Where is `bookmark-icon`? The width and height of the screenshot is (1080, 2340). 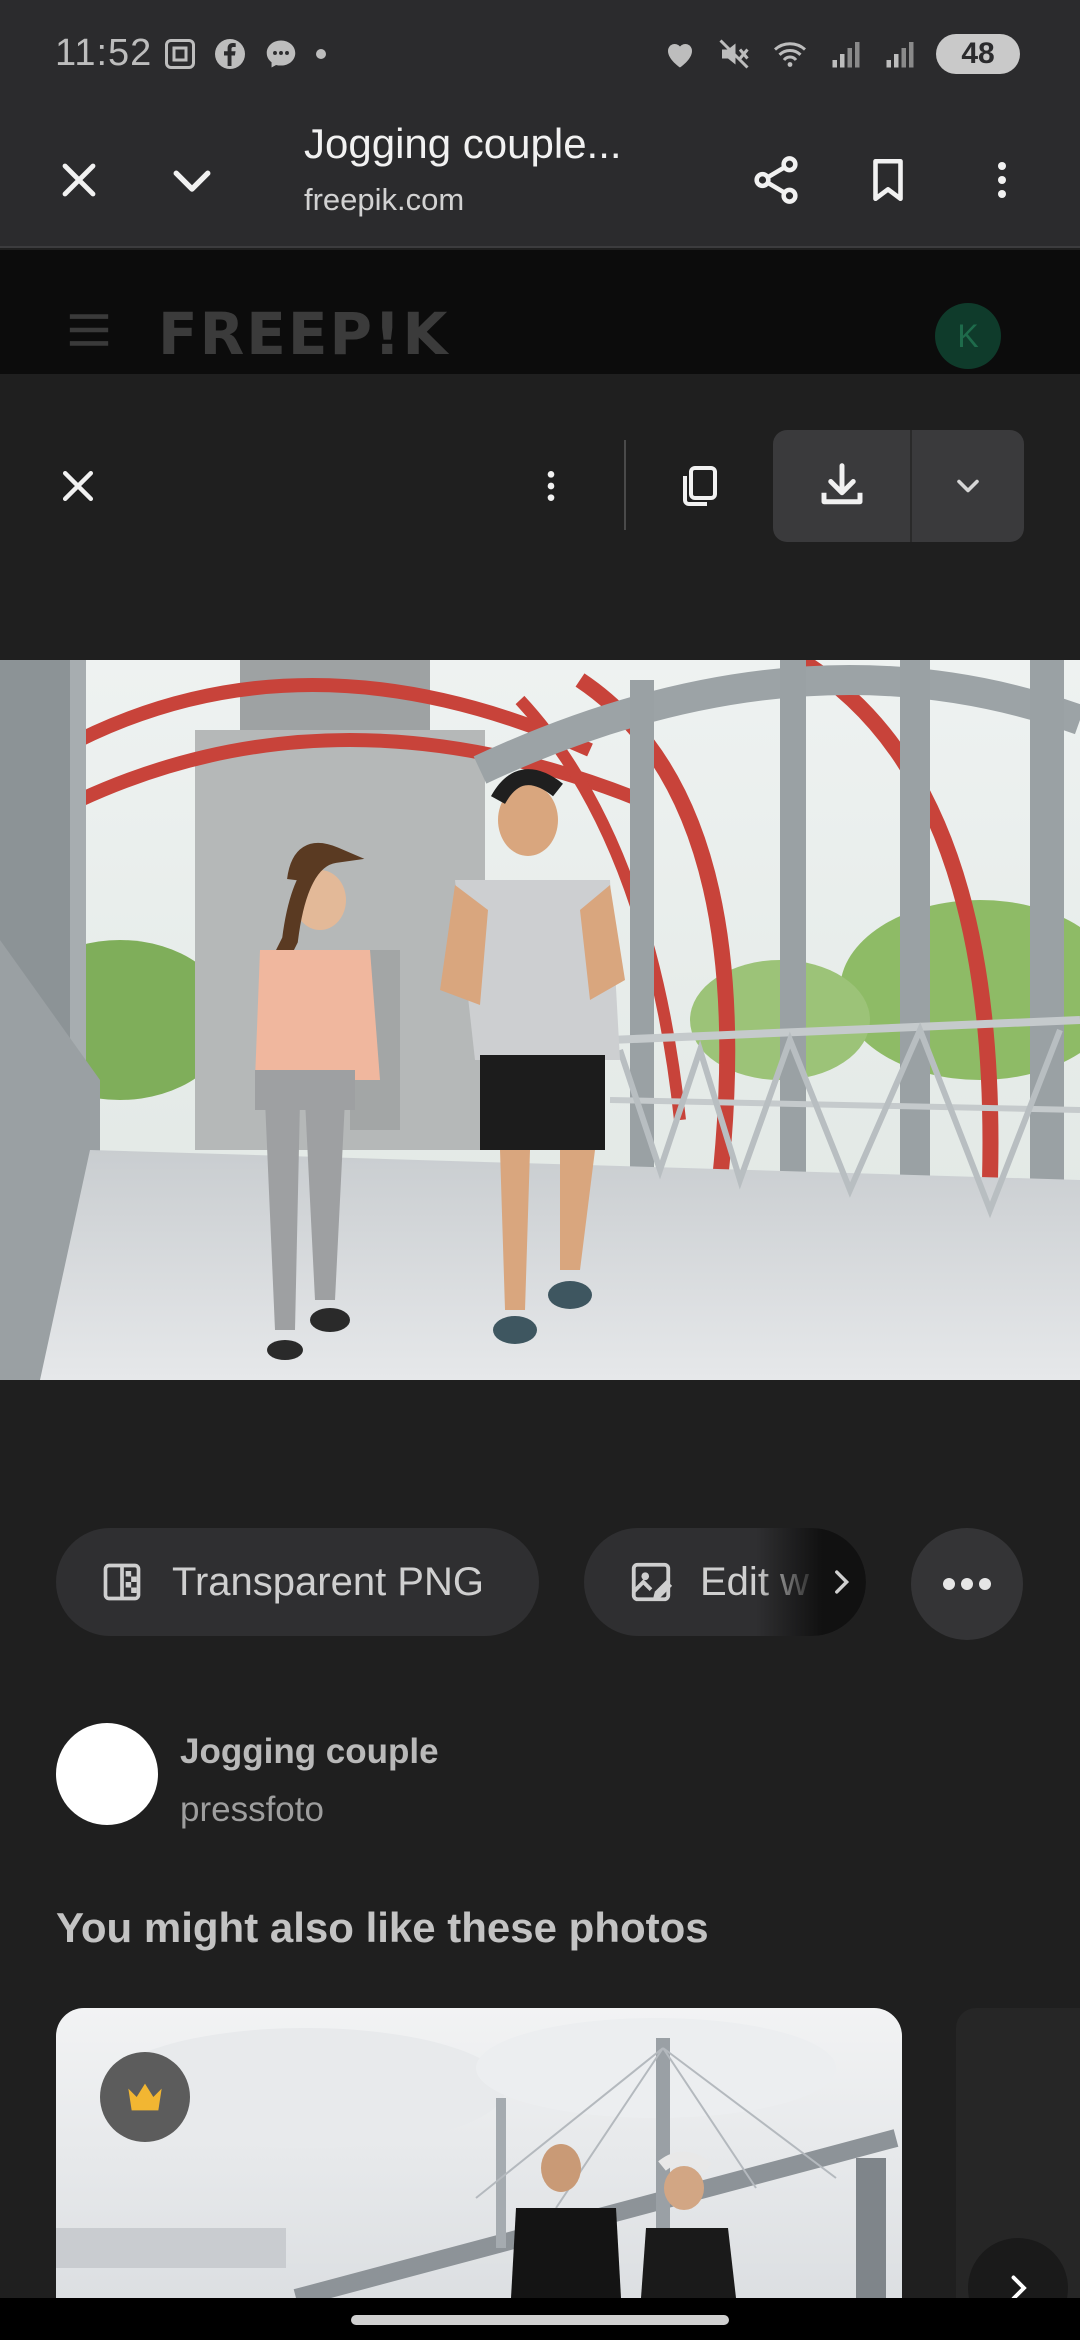
bookmark-icon is located at coordinates (888, 180).